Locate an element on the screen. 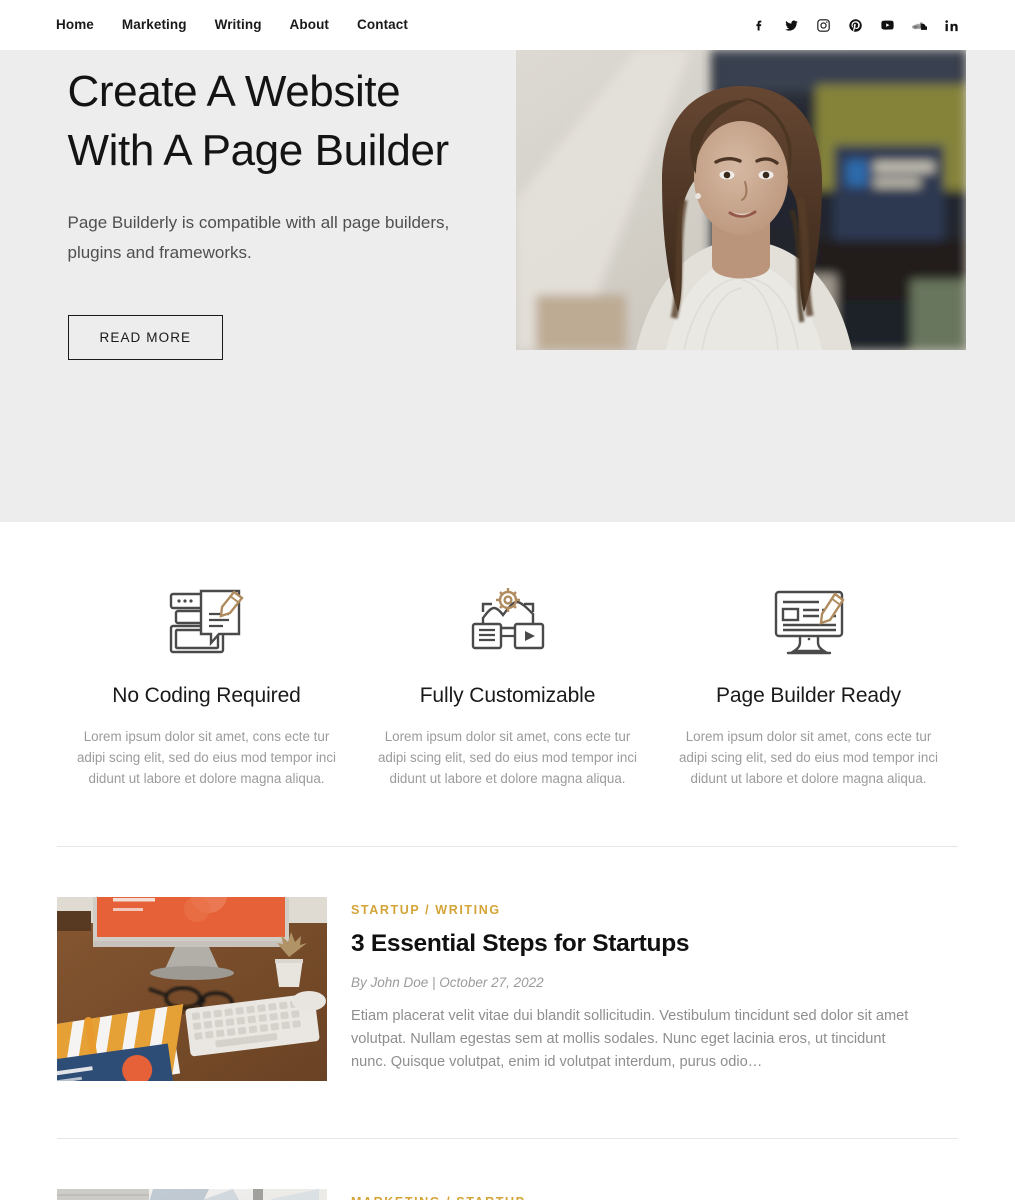 This screenshot has width=1015, height=1200. hero-image is located at coordinates (740, 200).